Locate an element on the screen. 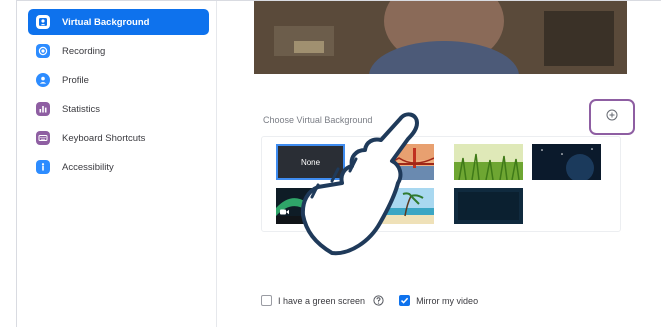  video-options-row: I have a green screen Mirror my video is located at coordinates (369, 300).